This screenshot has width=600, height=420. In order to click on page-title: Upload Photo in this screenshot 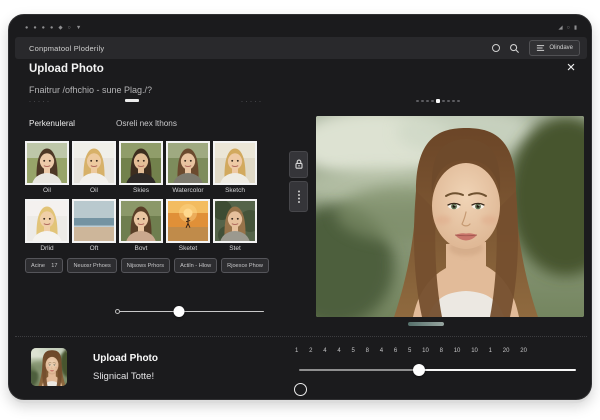, I will do `click(66, 69)`.